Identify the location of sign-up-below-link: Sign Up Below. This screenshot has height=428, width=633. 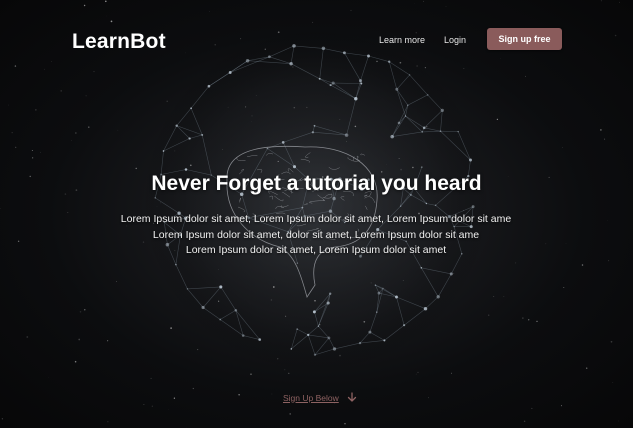
(320, 397).